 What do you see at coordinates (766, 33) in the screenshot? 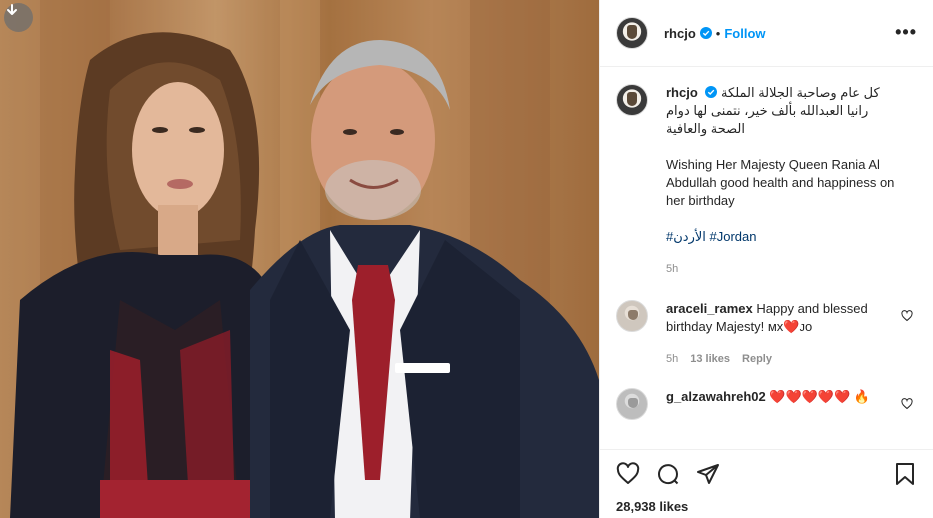
I see `post-header: rhcjo • Follow •••` at bounding box center [766, 33].